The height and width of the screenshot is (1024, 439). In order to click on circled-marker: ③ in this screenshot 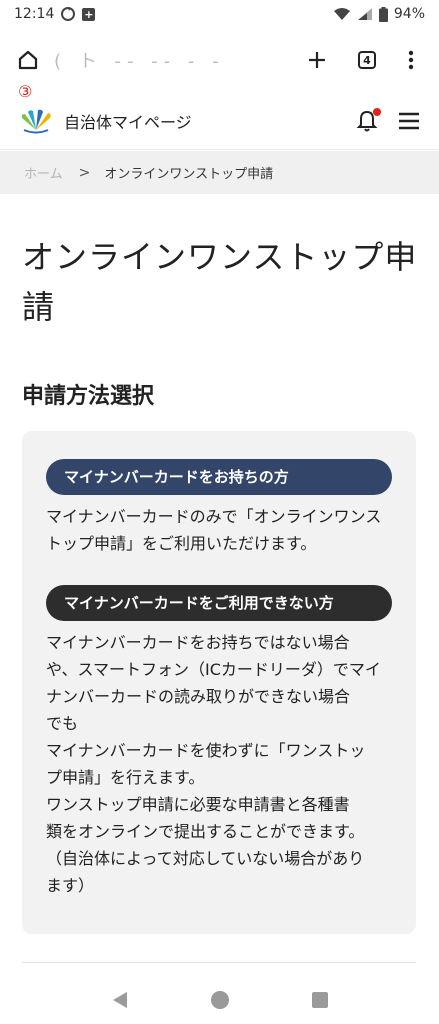, I will do `click(25, 91)`.